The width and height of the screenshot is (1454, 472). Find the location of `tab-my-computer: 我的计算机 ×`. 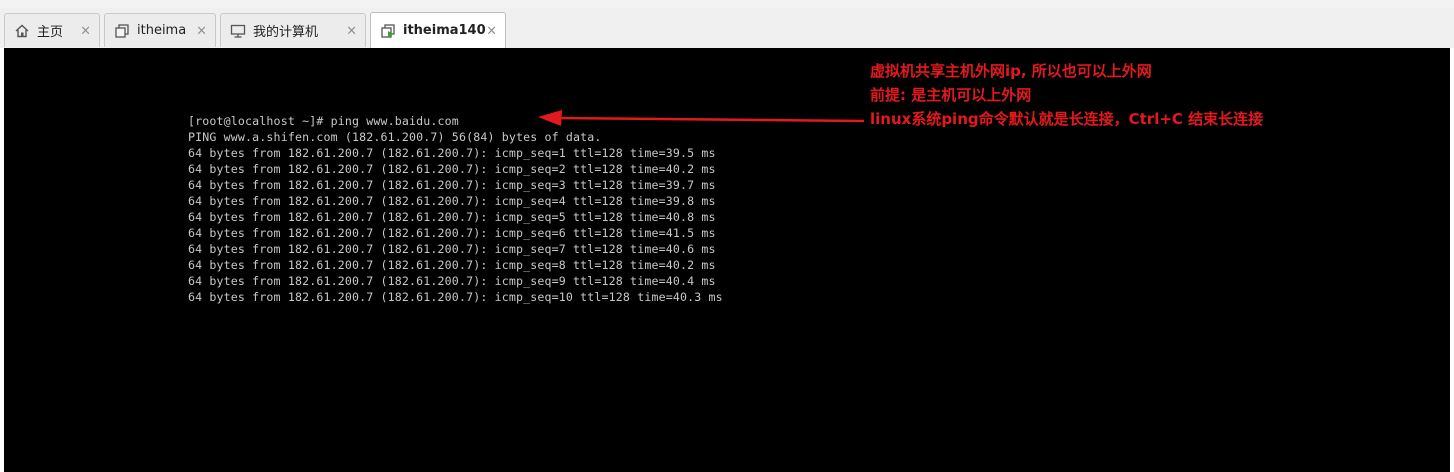

tab-my-computer: 我的计算机 × is located at coordinates (293, 30).